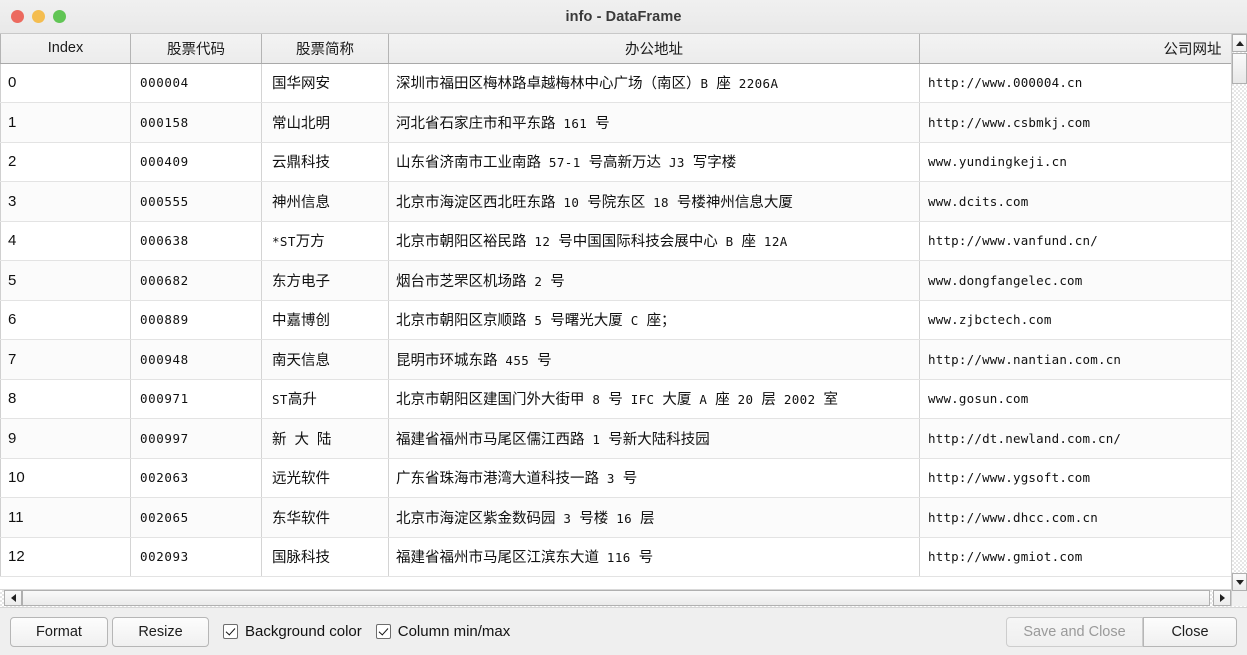 This screenshot has height=655, width=1247. I want to click on cell-company-website: http://www.000004.cn, so click(1075, 83).